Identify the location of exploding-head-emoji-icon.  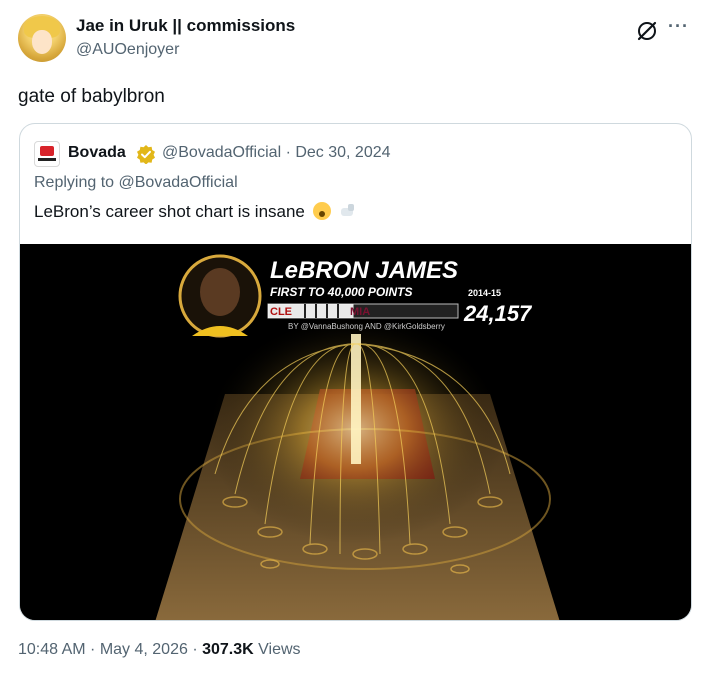
(321, 211).